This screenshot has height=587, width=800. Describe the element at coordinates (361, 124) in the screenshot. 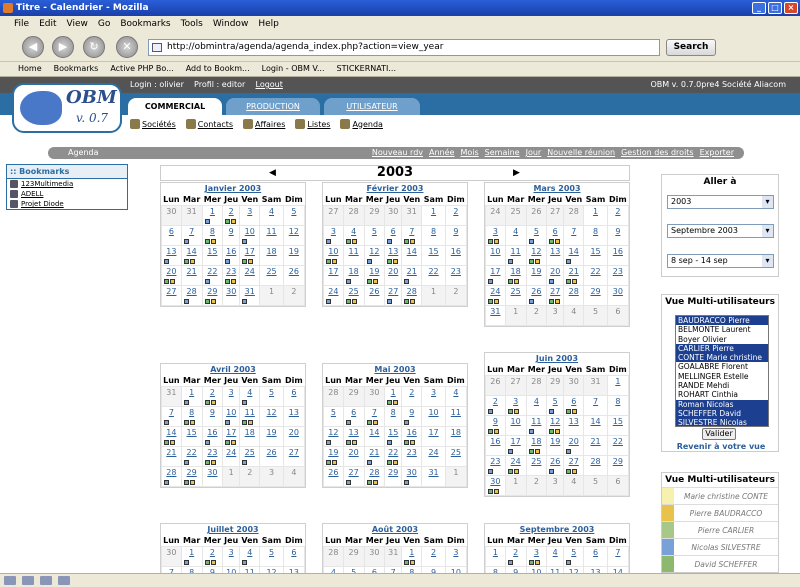

I see `nav-agenda: Agenda` at that location.